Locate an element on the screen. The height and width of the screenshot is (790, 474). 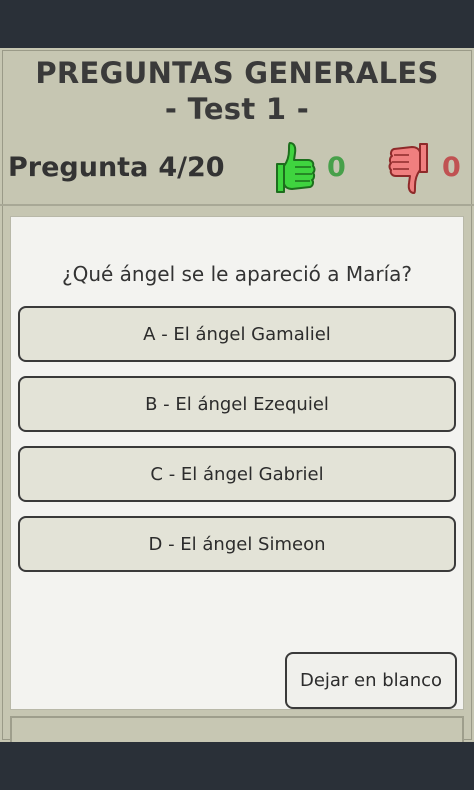
question-counter: Pregunta 4/20 is located at coordinates (116, 167).